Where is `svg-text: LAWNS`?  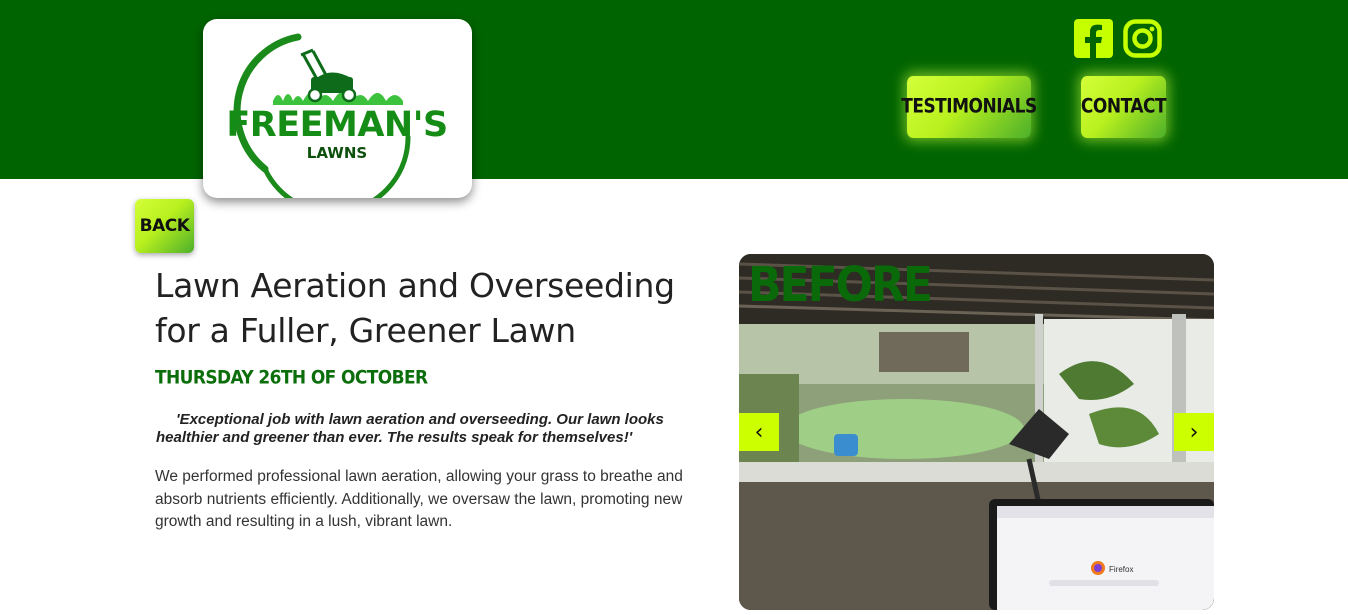
svg-text: LAWNS is located at coordinates (337, 153).